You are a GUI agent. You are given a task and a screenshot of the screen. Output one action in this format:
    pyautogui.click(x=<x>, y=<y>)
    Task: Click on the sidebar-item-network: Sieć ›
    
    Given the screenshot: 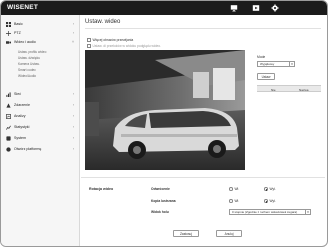 What is the action you would take?
    pyautogui.click(x=40, y=94)
    